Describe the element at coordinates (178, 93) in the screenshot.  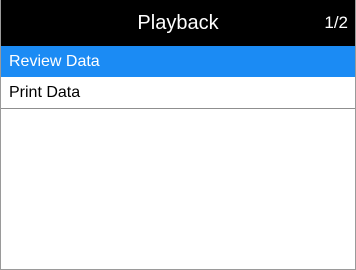
I see `menu-item-print-data: Print Data` at that location.